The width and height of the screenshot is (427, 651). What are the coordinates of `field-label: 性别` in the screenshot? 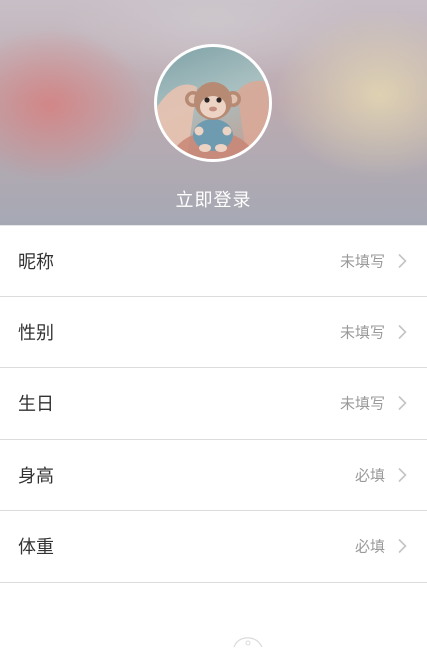 It's located at (36, 333).